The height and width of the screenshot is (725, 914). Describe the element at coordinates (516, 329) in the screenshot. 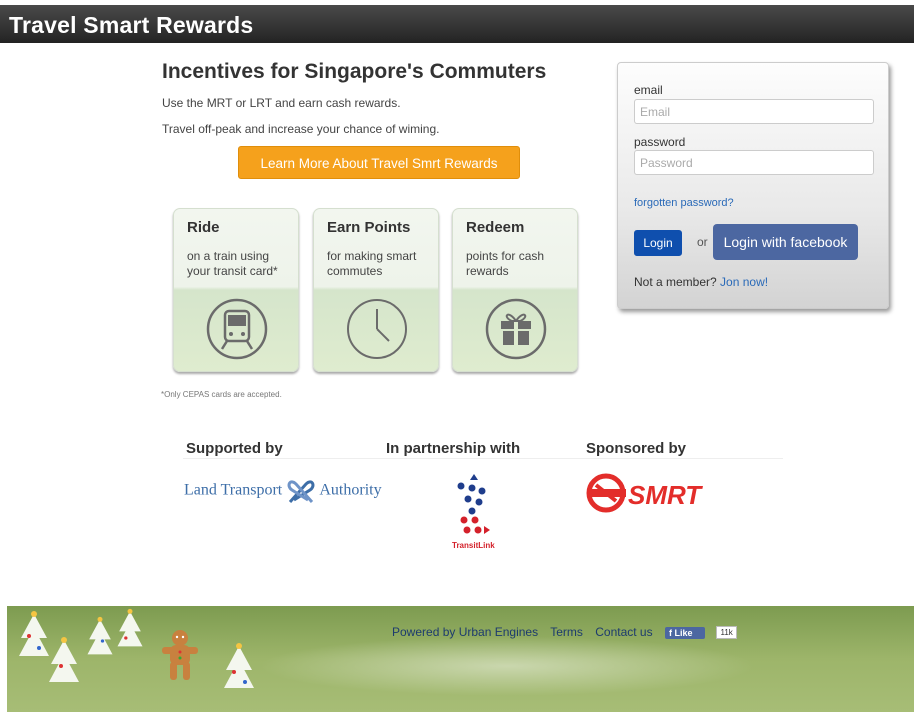

I see `gift-icon` at that location.